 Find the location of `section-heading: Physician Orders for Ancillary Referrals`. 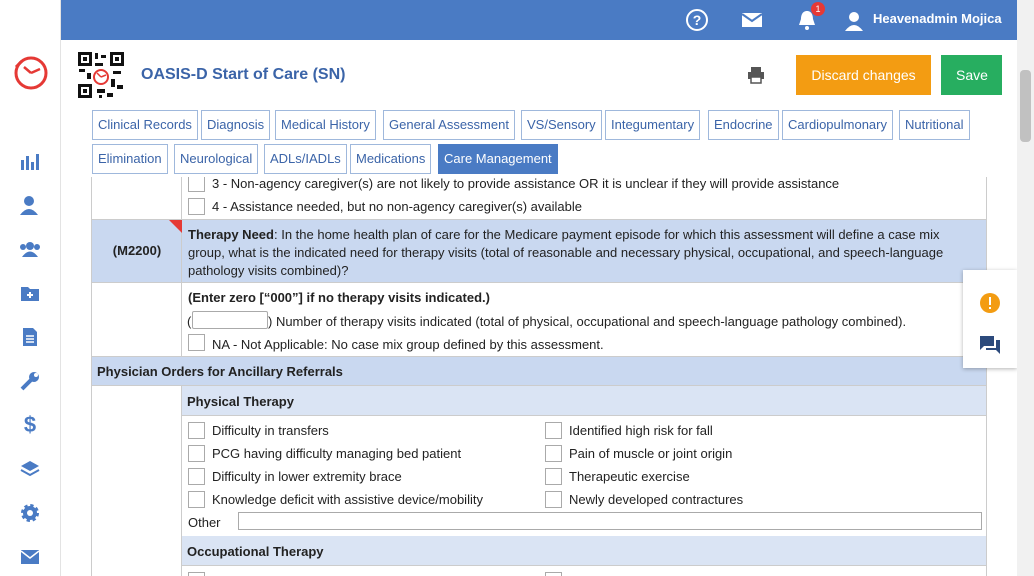

section-heading: Physician Orders for Ancillary Referrals is located at coordinates (220, 371).